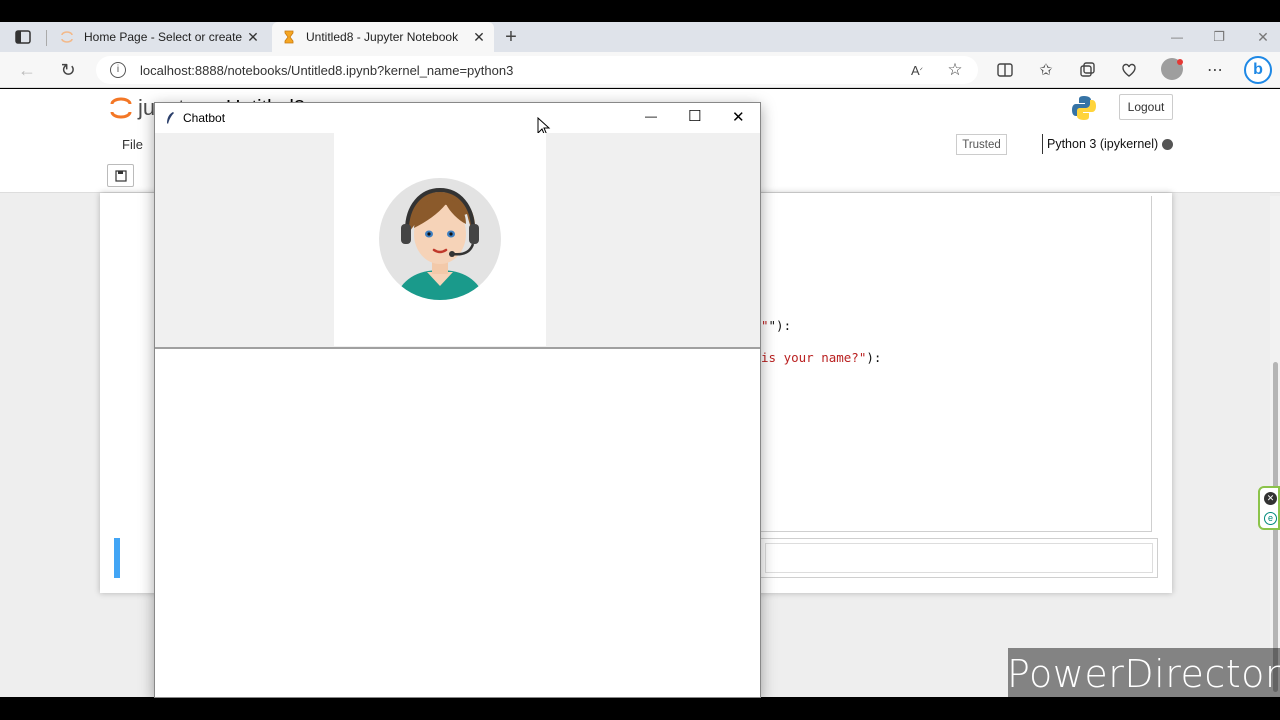 This screenshot has height=720, width=1280. I want to click on chatbot-maximize-button: ☐, so click(694, 116).